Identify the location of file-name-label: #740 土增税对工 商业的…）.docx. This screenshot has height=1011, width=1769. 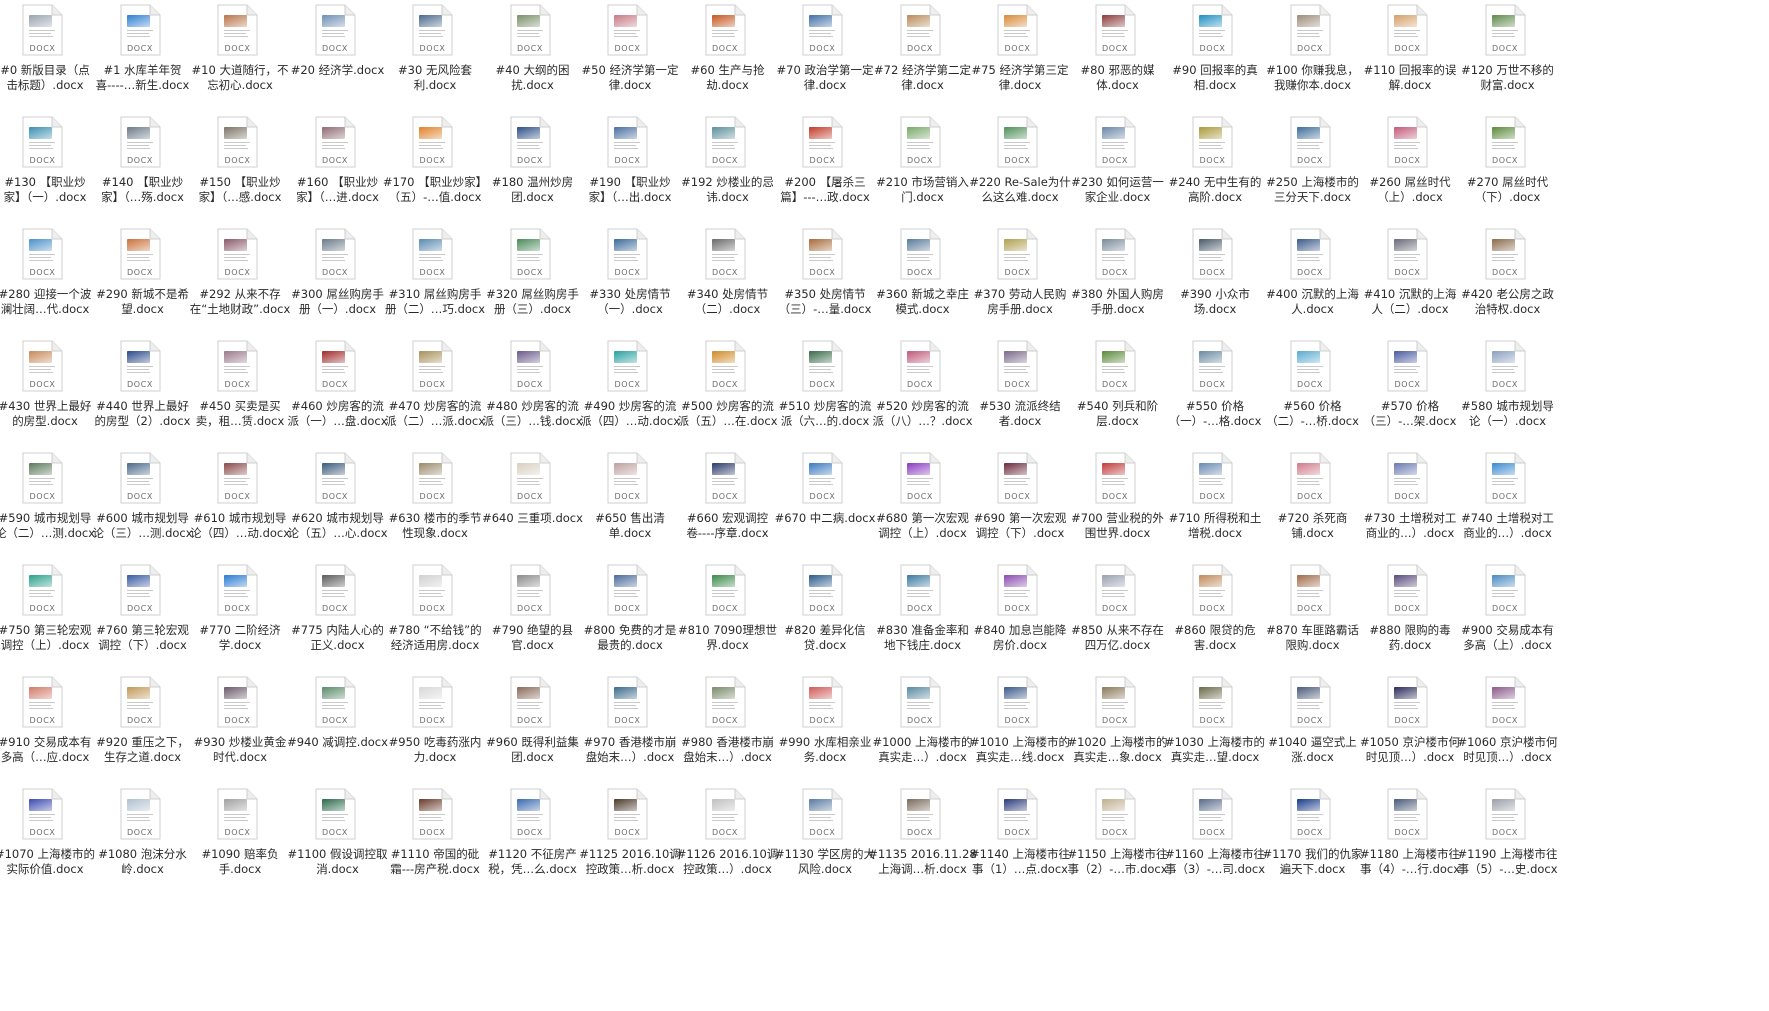
(1508, 525).